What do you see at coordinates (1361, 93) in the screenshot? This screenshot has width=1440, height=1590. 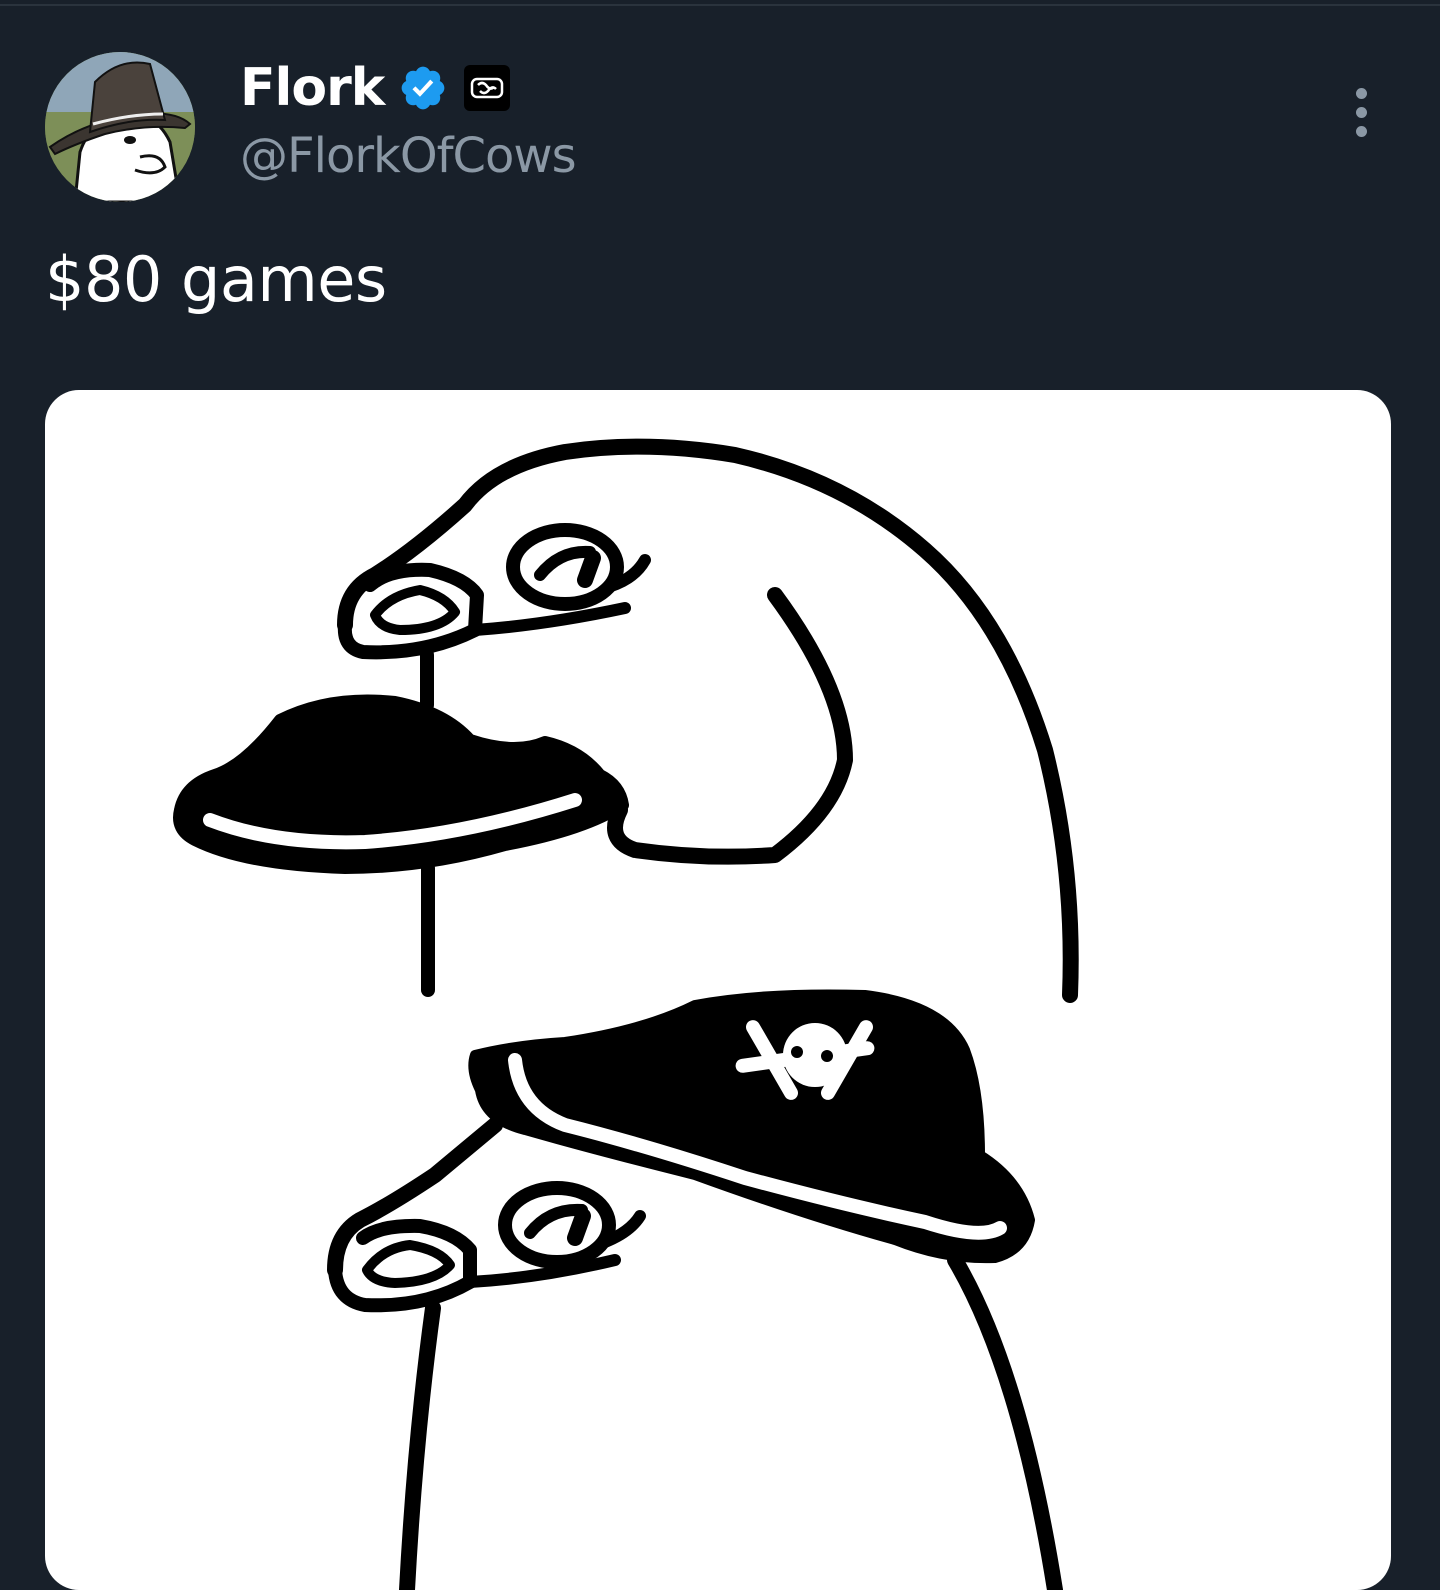 I see `more-options-icon` at bounding box center [1361, 93].